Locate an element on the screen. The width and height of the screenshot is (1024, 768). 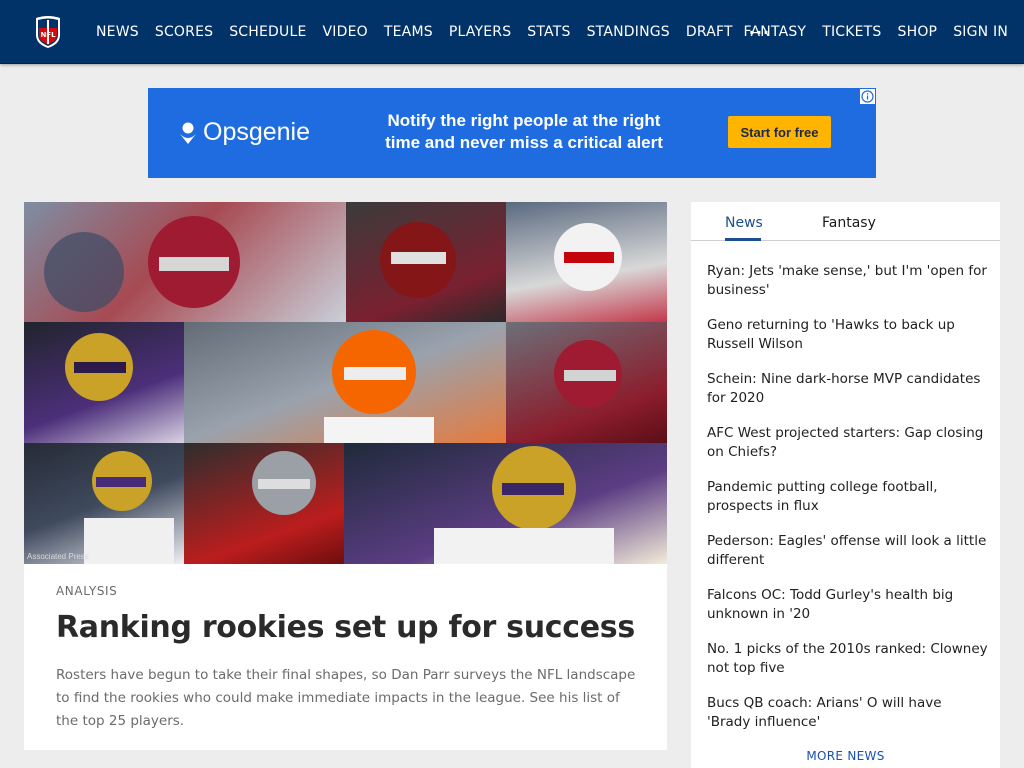
nav-stats: STATS is located at coordinates (548, 32).